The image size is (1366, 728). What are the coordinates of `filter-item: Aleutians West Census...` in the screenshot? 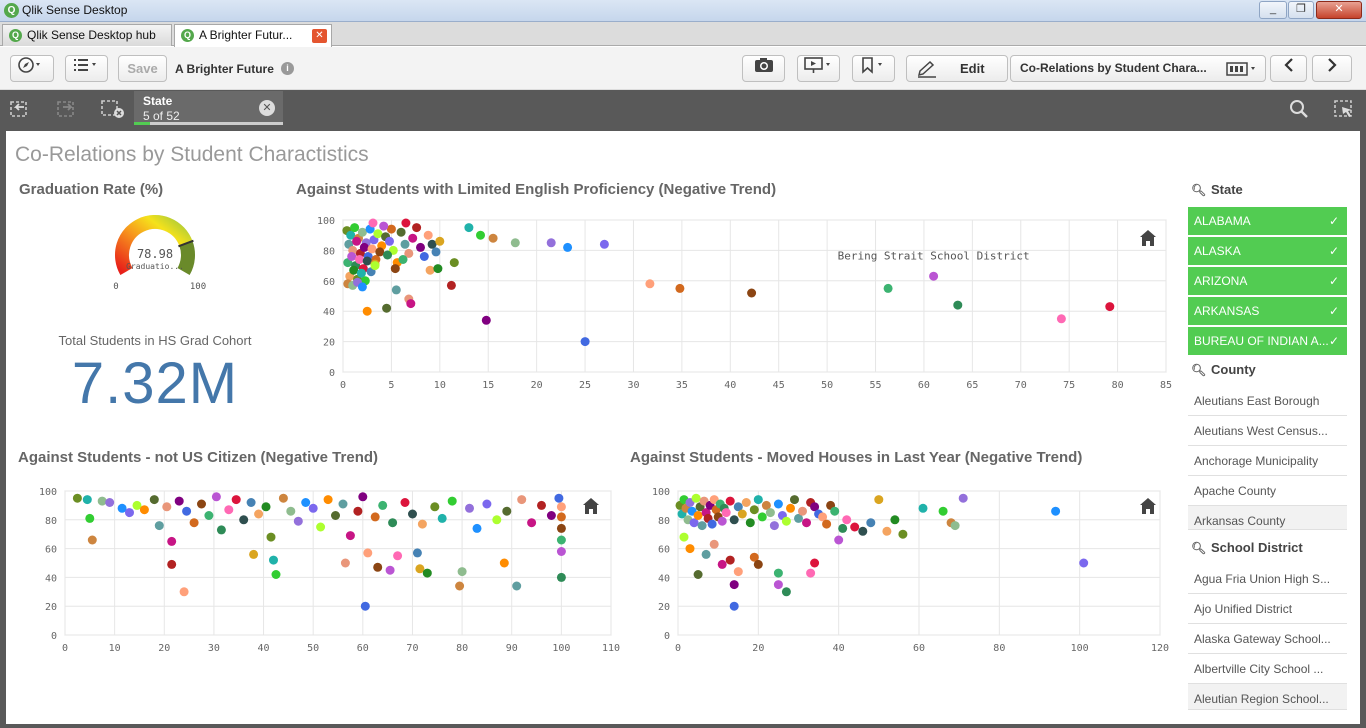 It's located at (1267, 431).